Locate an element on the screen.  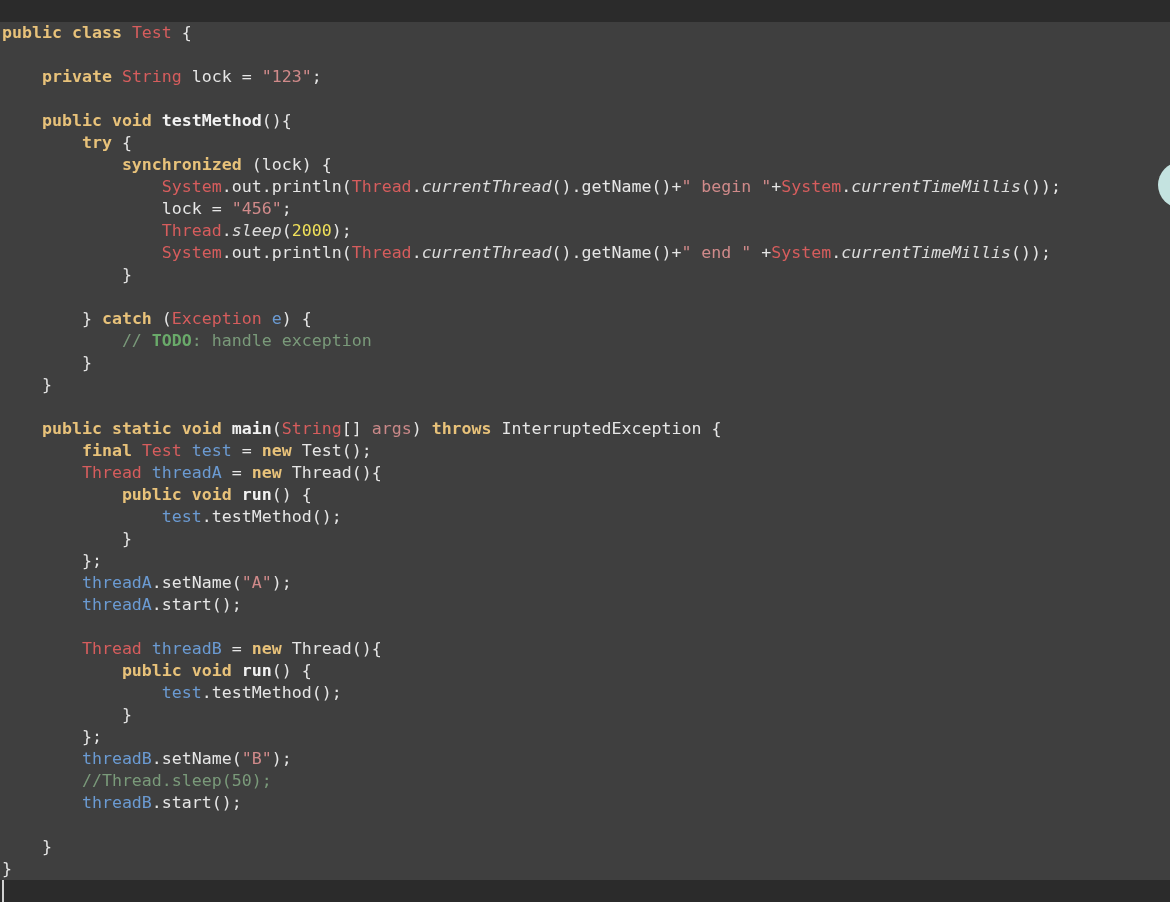
code-line: try { is located at coordinates (106, 143).